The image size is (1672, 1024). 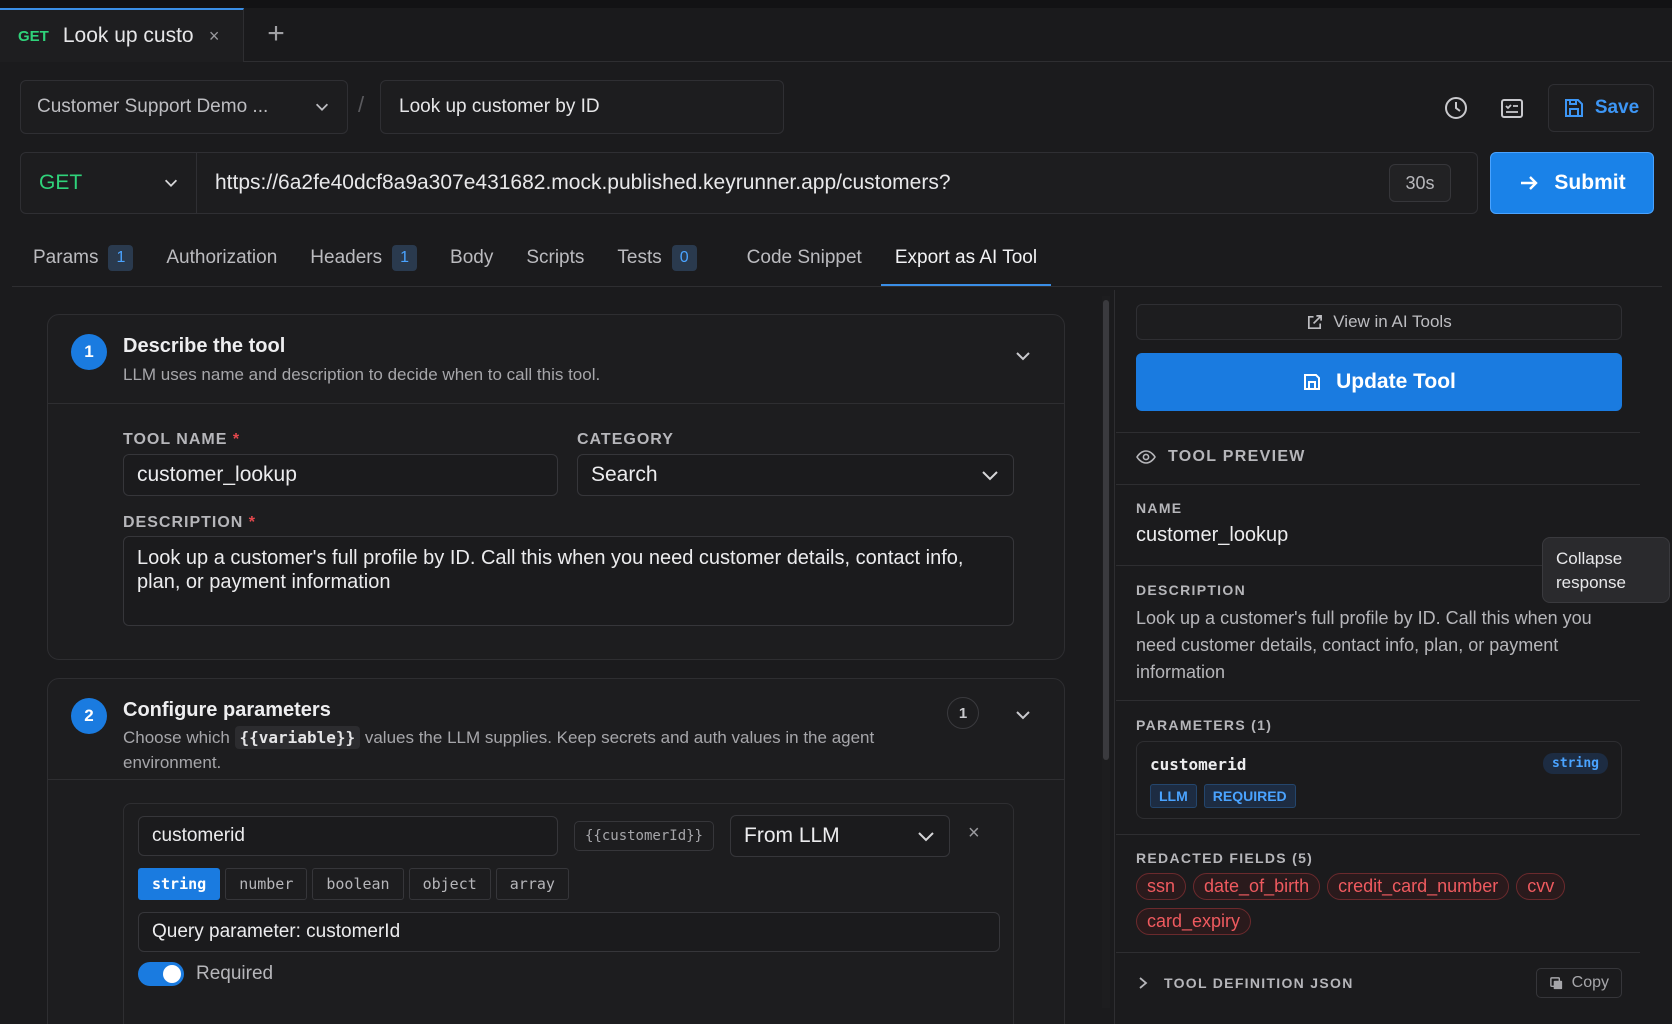 I want to click on redacted-field-pill: credit_card_number, so click(x=1418, y=886).